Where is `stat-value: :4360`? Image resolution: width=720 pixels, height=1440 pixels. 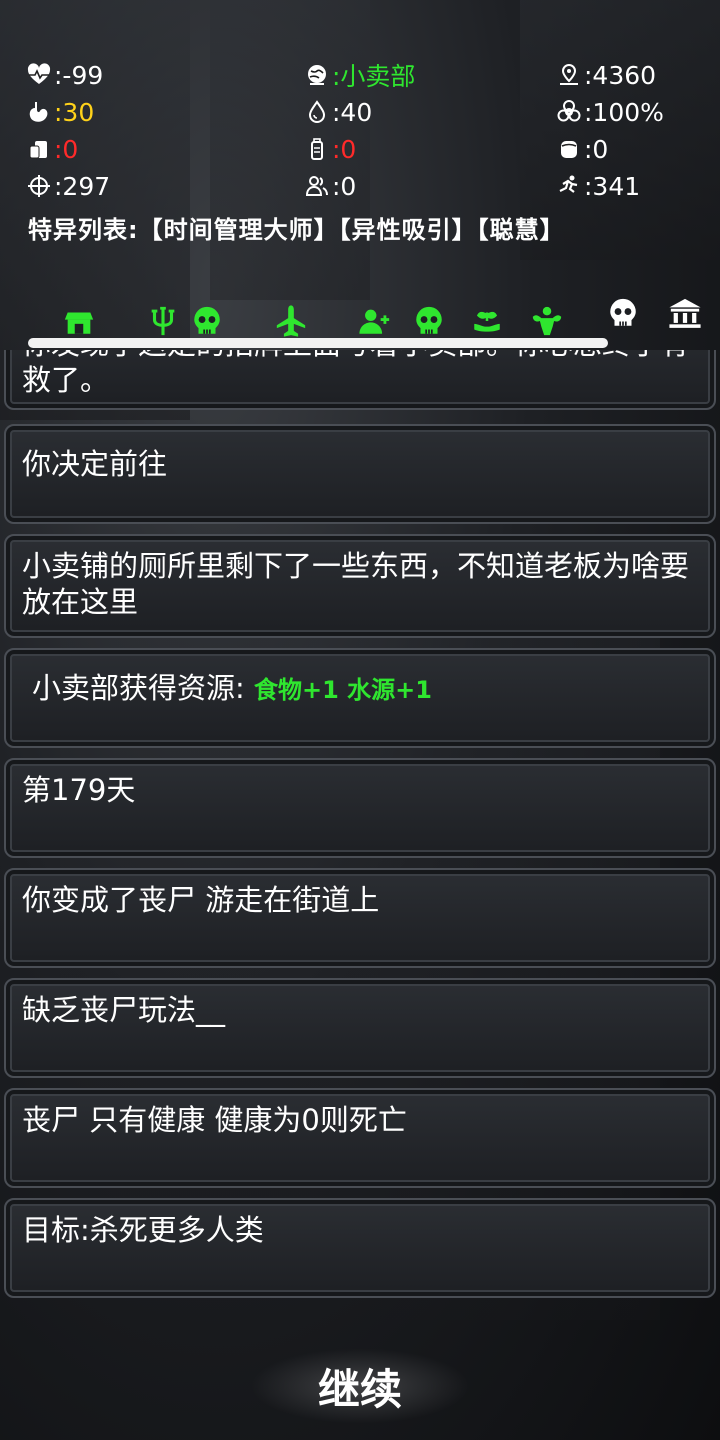 stat-value: :4360 is located at coordinates (620, 75).